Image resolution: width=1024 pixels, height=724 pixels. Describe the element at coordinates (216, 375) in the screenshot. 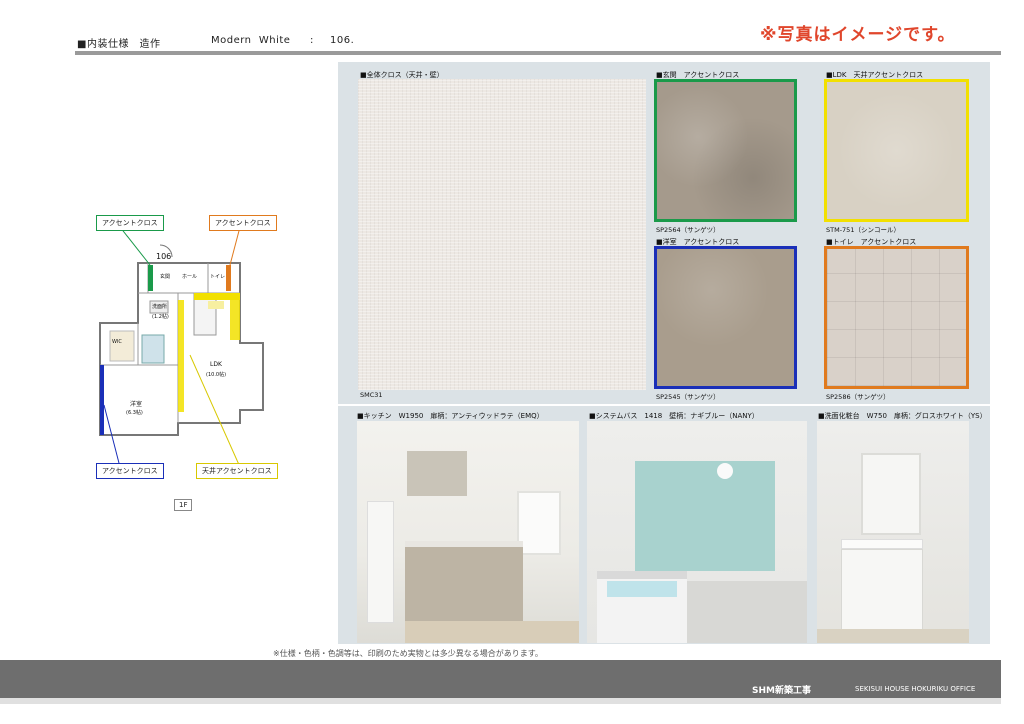

I see `room-ldk-size: (10.0帖)` at that location.